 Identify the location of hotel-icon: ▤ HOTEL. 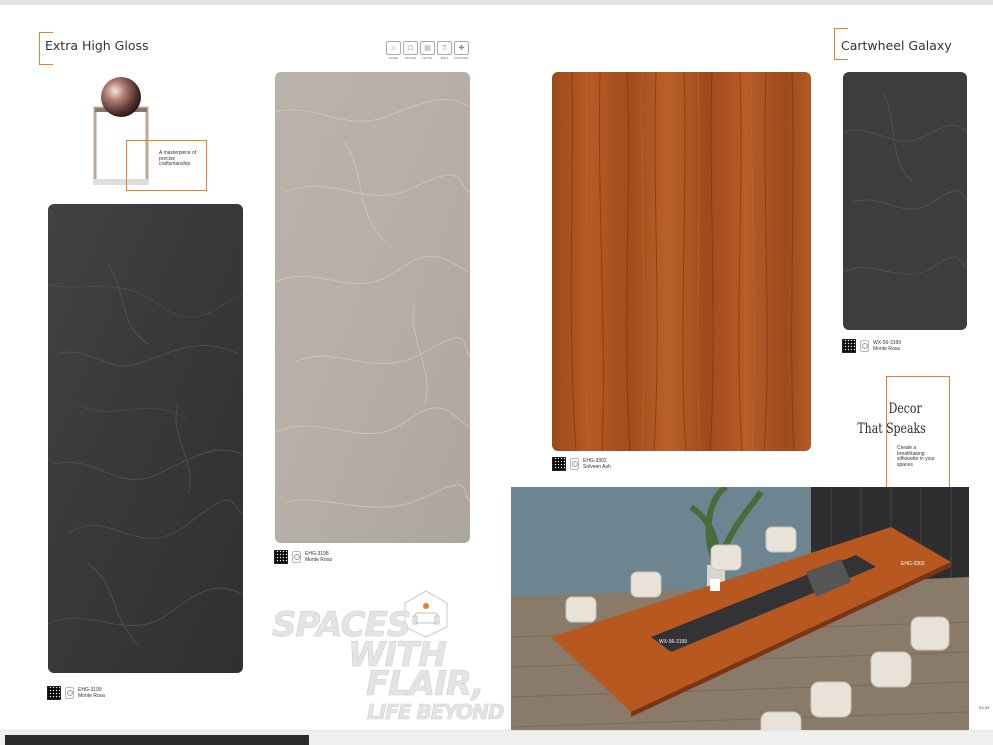
(427, 50).